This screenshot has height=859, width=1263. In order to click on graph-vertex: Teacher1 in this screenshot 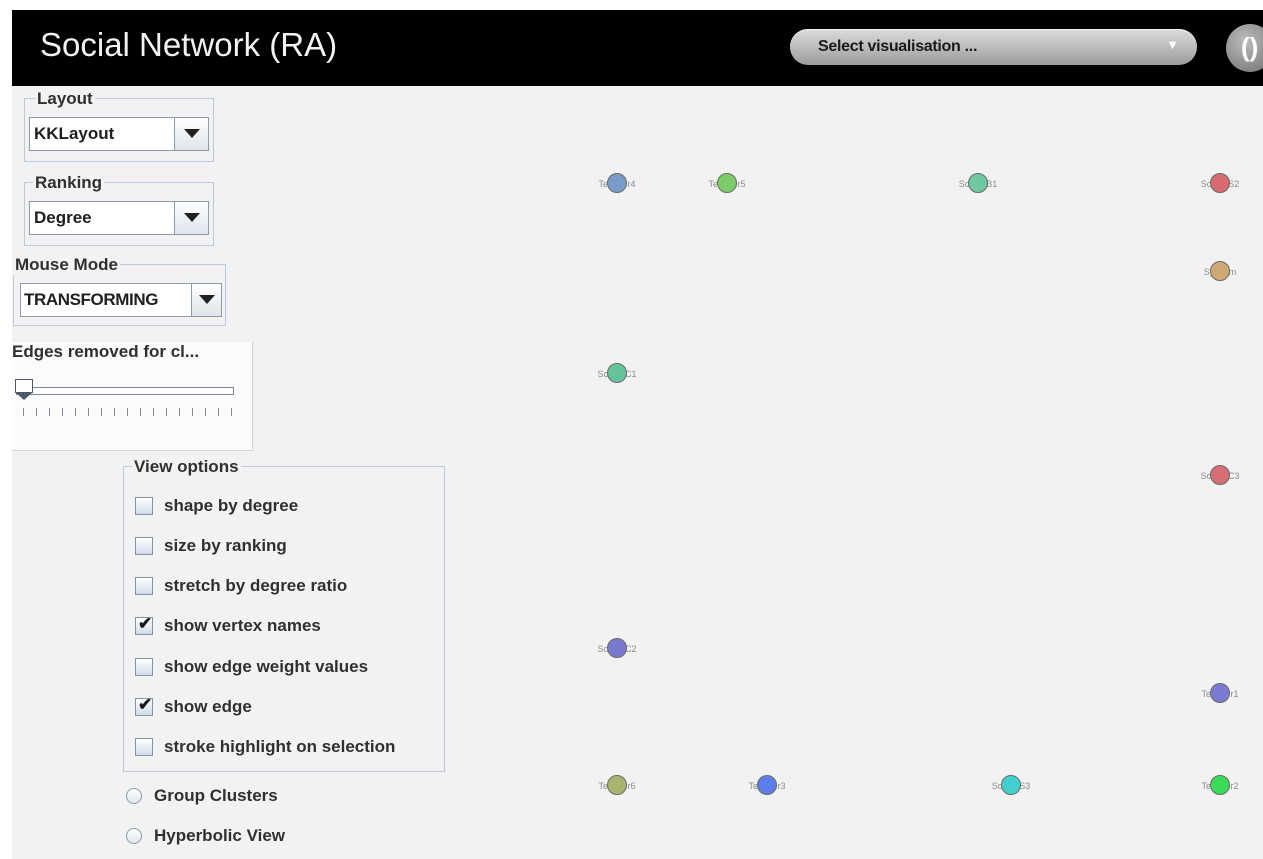, I will do `click(1220, 694)`.